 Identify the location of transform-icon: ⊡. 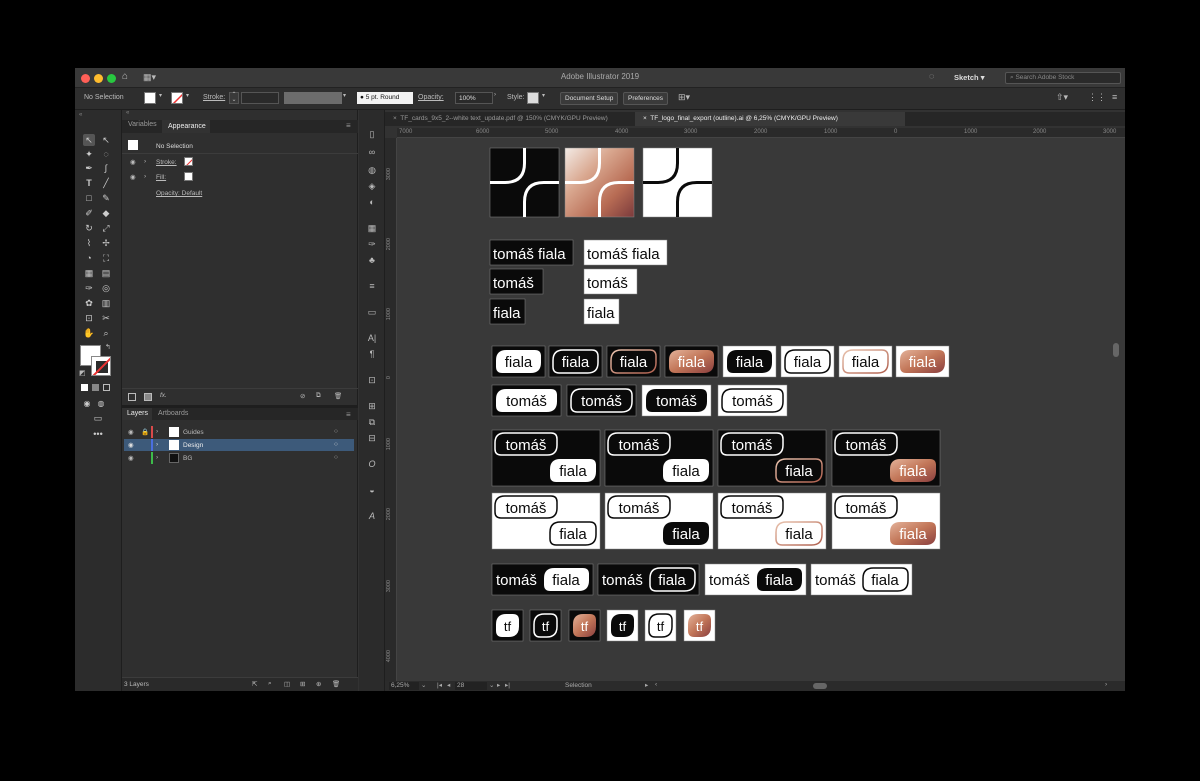
(372, 380).